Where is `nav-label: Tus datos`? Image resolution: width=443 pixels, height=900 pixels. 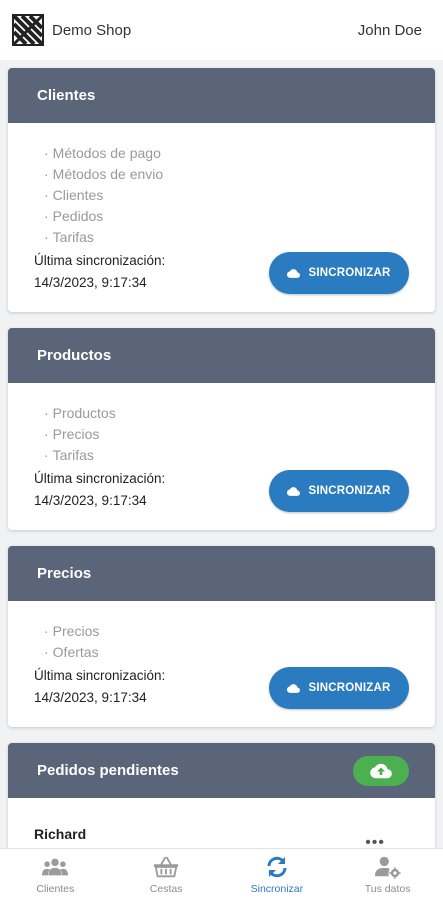
nav-label: Tus datos is located at coordinates (387, 888).